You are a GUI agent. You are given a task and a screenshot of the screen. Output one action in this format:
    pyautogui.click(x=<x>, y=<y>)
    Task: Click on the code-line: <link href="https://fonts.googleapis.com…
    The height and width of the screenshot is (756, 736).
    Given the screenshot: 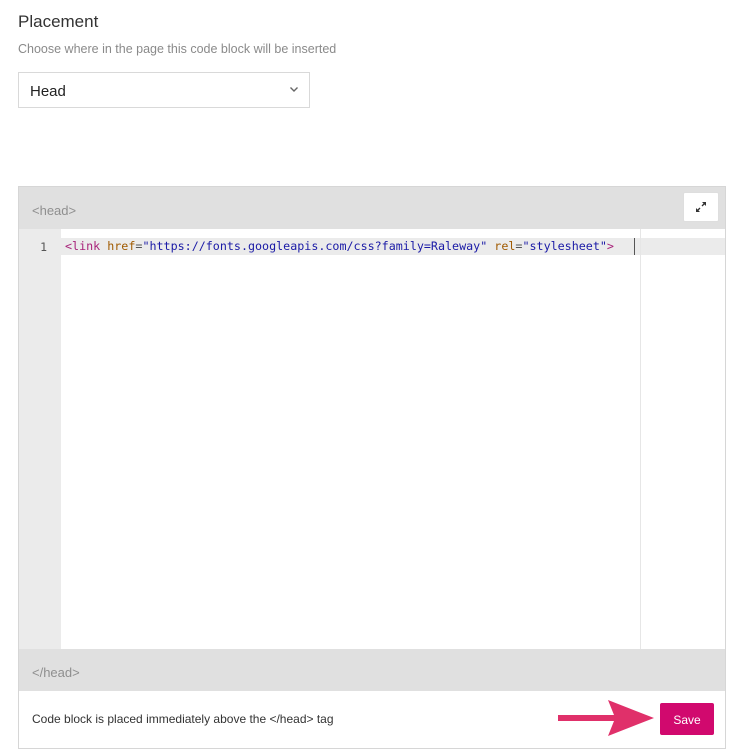 What is the action you would take?
    pyautogui.click(x=339, y=246)
    